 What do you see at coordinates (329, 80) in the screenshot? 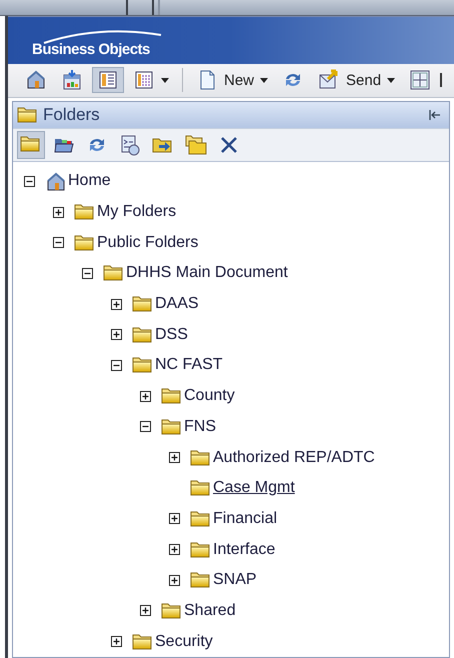
I see `envelope-arrow-icon` at bounding box center [329, 80].